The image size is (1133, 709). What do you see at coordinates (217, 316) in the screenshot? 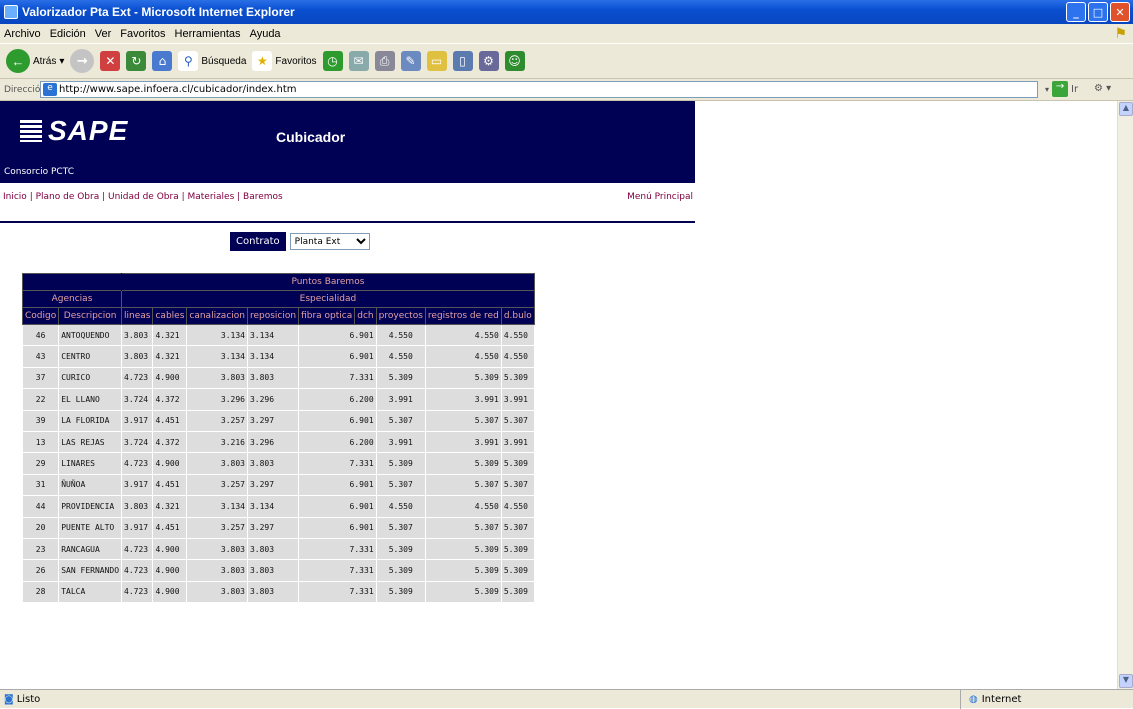
I see `column-header: canalizacion` at bounding box center [217, 316].